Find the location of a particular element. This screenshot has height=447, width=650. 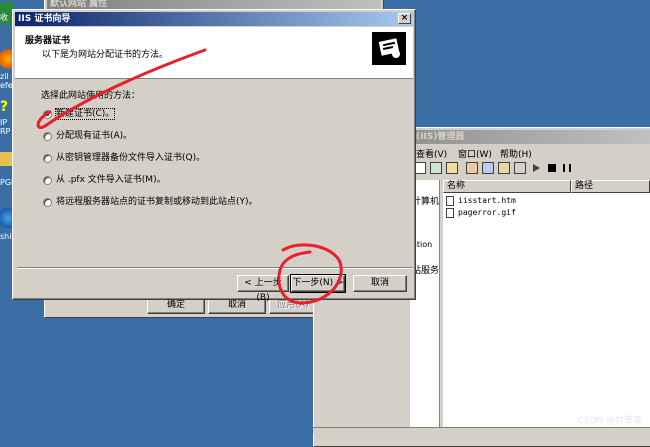

annotation-arrow-stroke is located at coordinates (121, 88).